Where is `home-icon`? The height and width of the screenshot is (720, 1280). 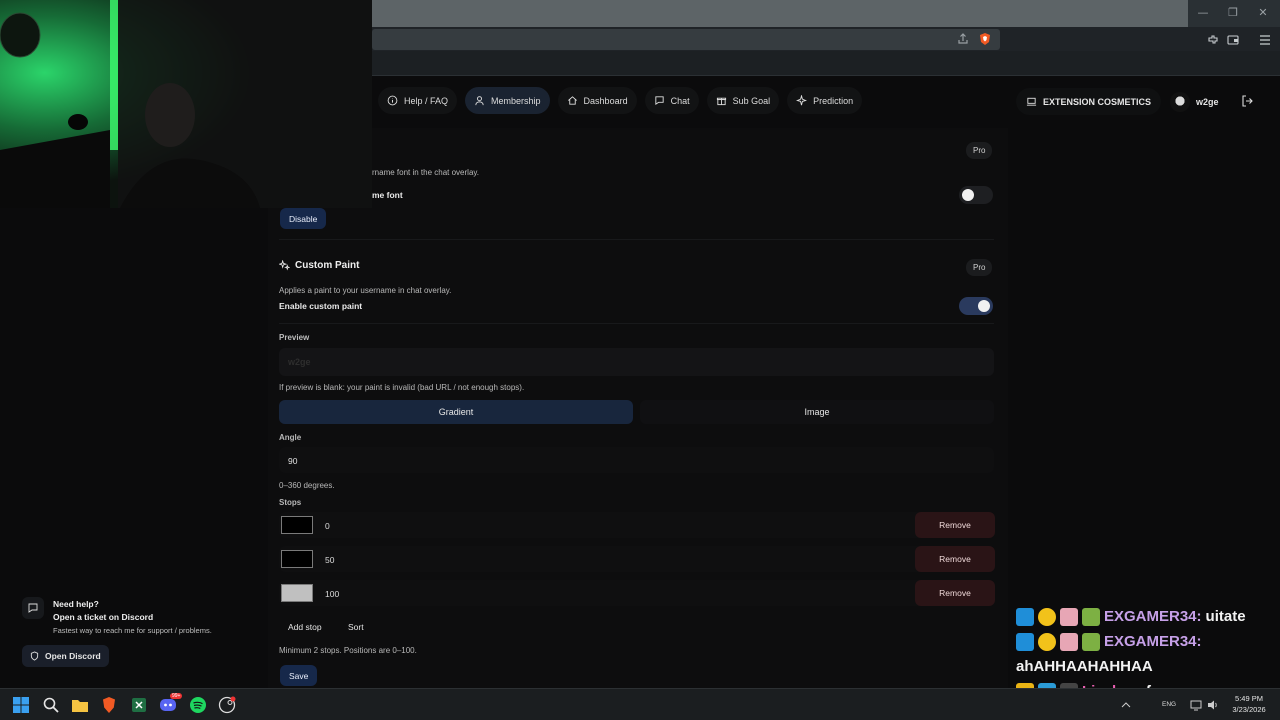 home-icon is located at coordinates (572, 100).